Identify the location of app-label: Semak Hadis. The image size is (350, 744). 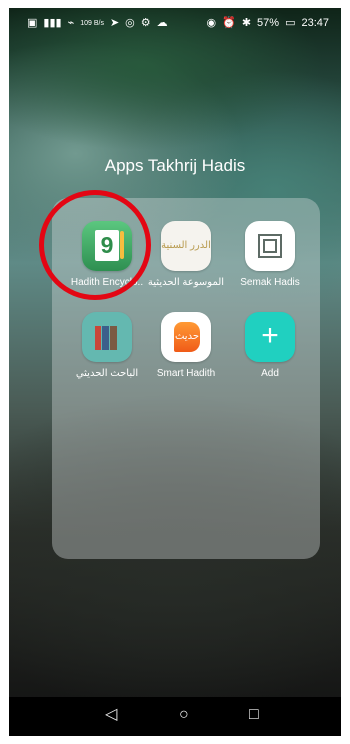
(270, 282).